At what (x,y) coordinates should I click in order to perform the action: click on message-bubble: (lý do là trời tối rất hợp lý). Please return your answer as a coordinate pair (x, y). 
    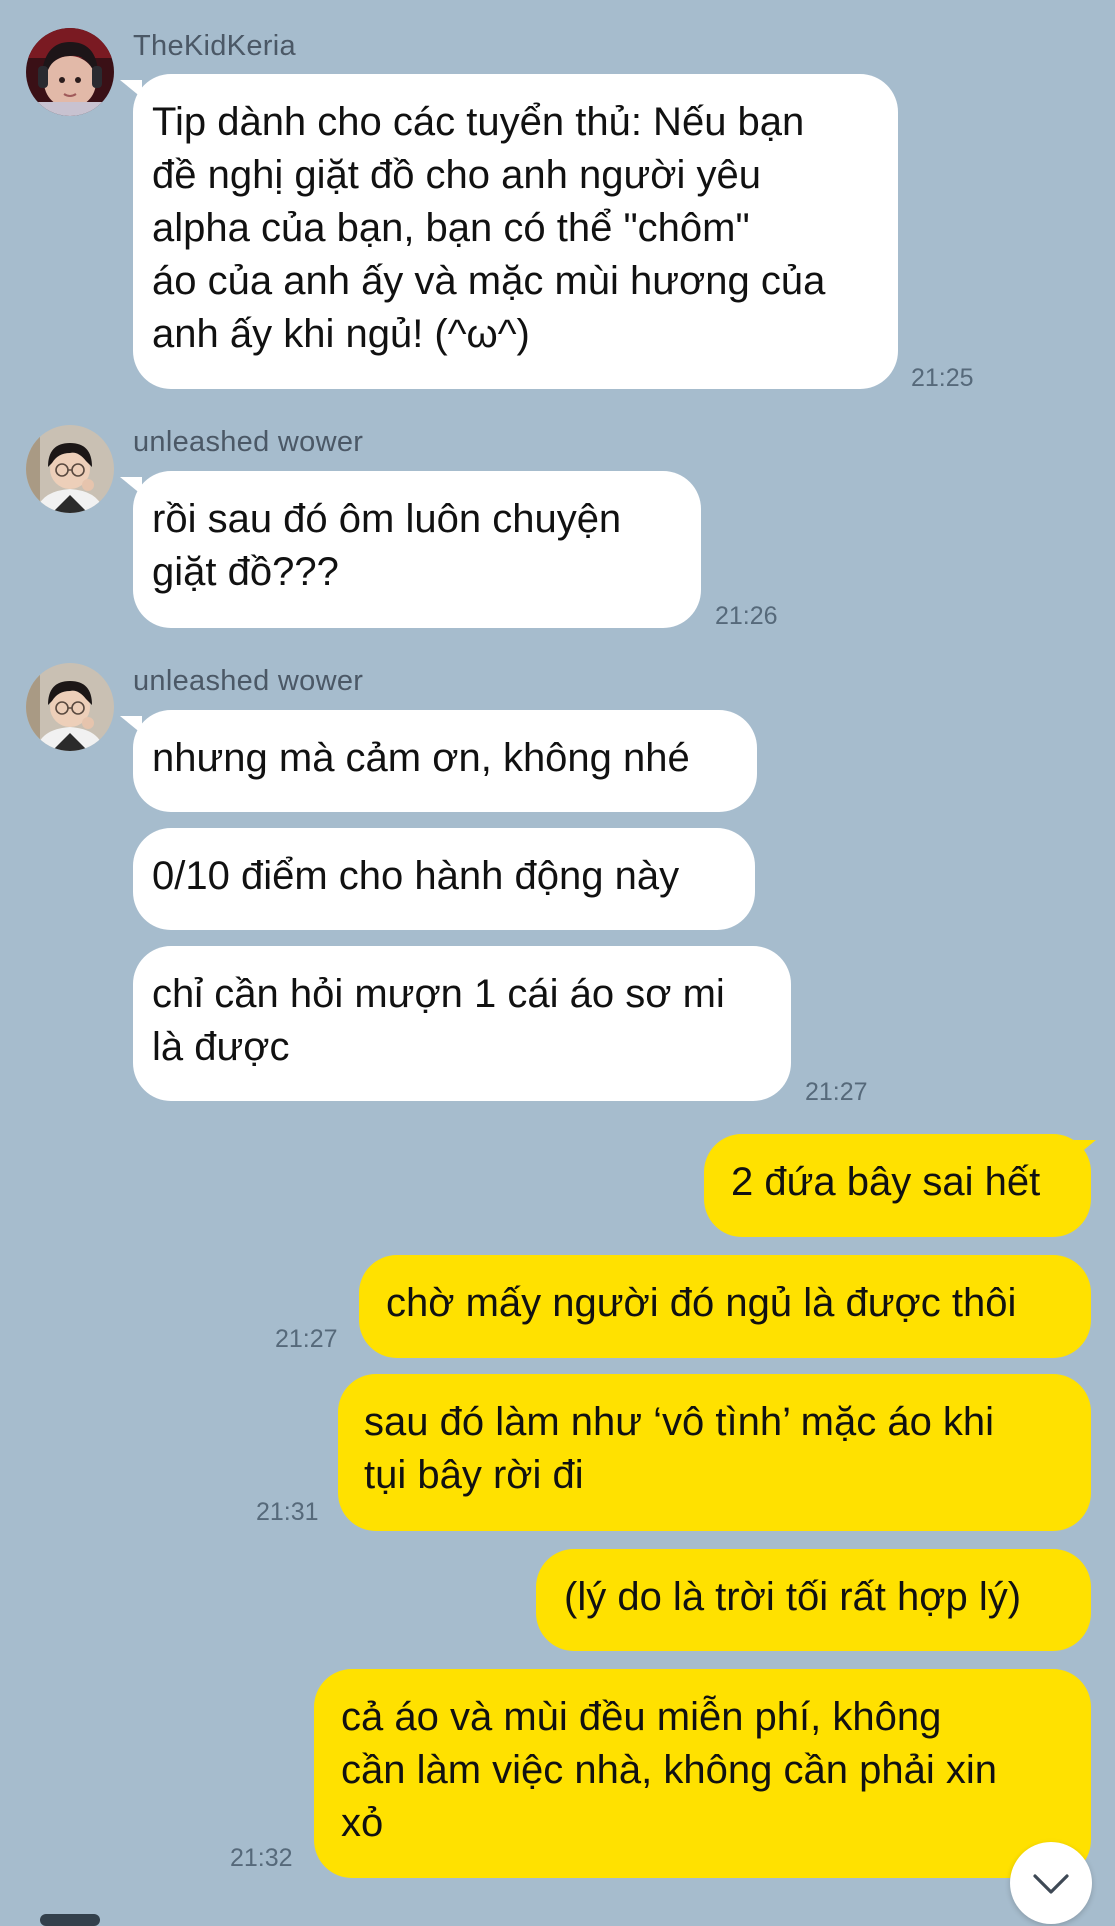
    Looking at the image, I should click on (813, 1600).